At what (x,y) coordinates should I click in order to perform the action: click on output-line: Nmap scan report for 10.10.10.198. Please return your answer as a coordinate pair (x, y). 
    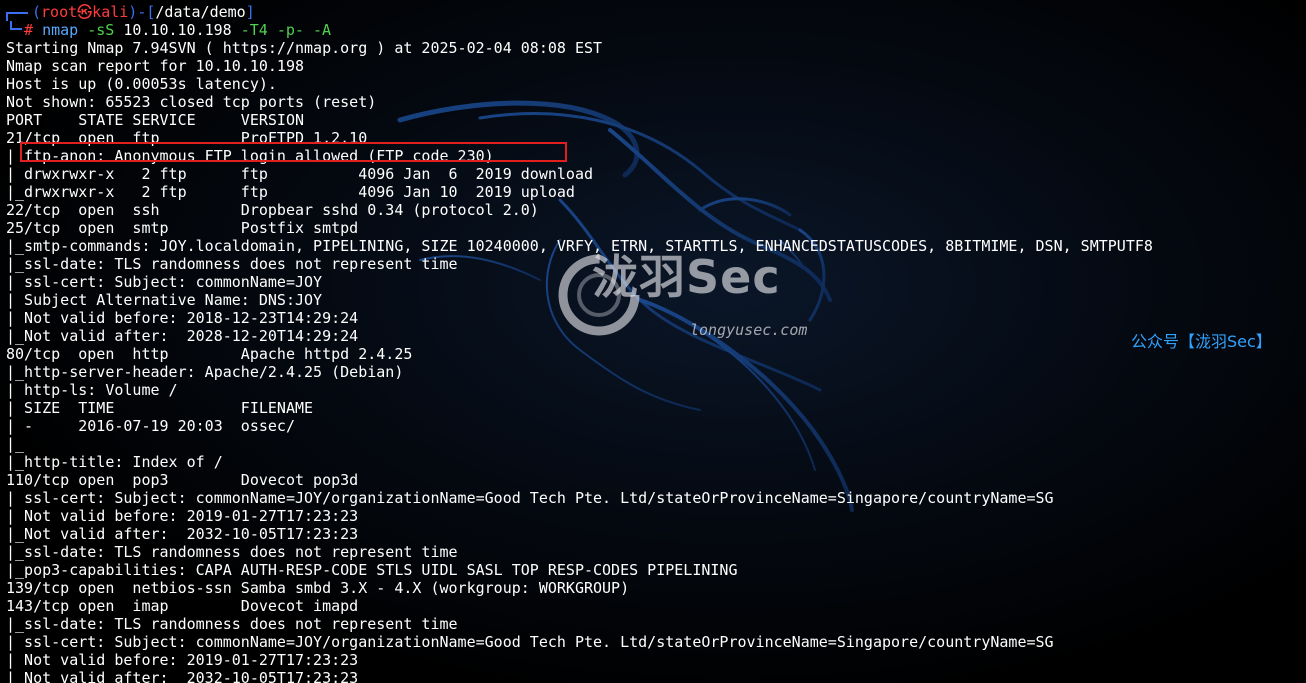
    Looking at the image, I should click on (155, 66).